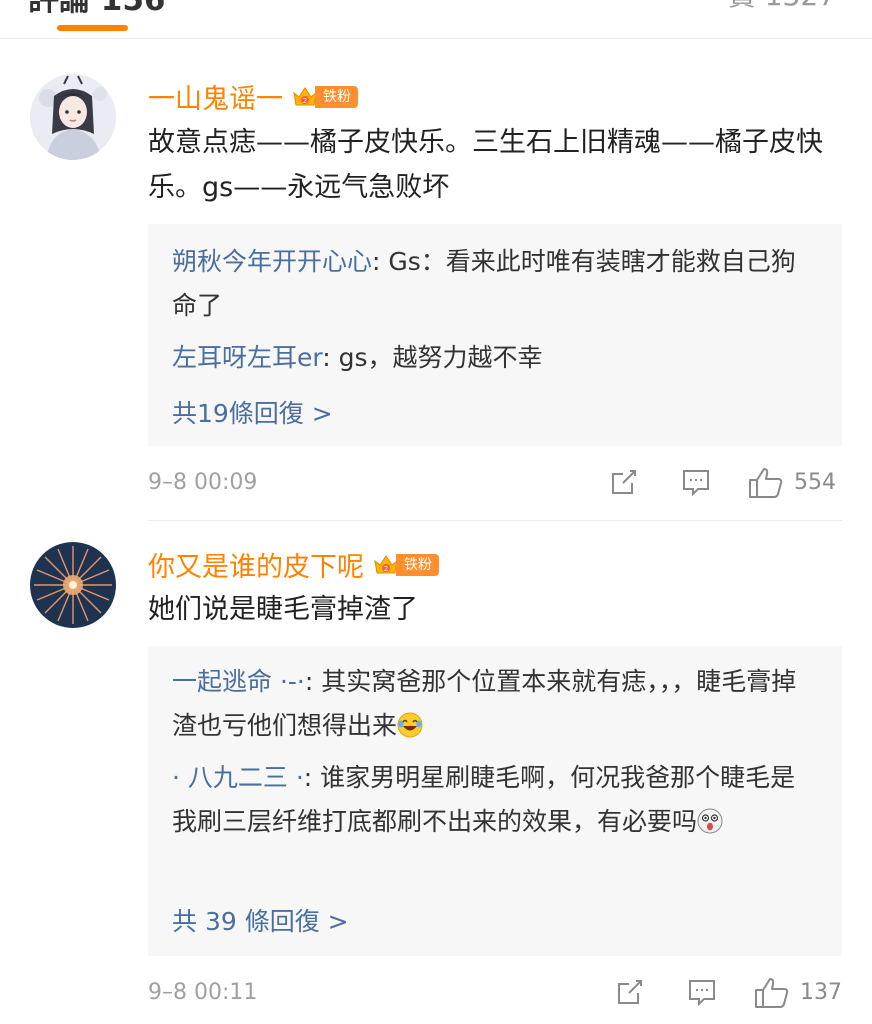  Describe the element at coordinates (493, 284) in the screenshot. I see `reply-item: 朔秋今年开开心心: Gs：看来此时唯有装瞎才能救自己狗命了` at that location.